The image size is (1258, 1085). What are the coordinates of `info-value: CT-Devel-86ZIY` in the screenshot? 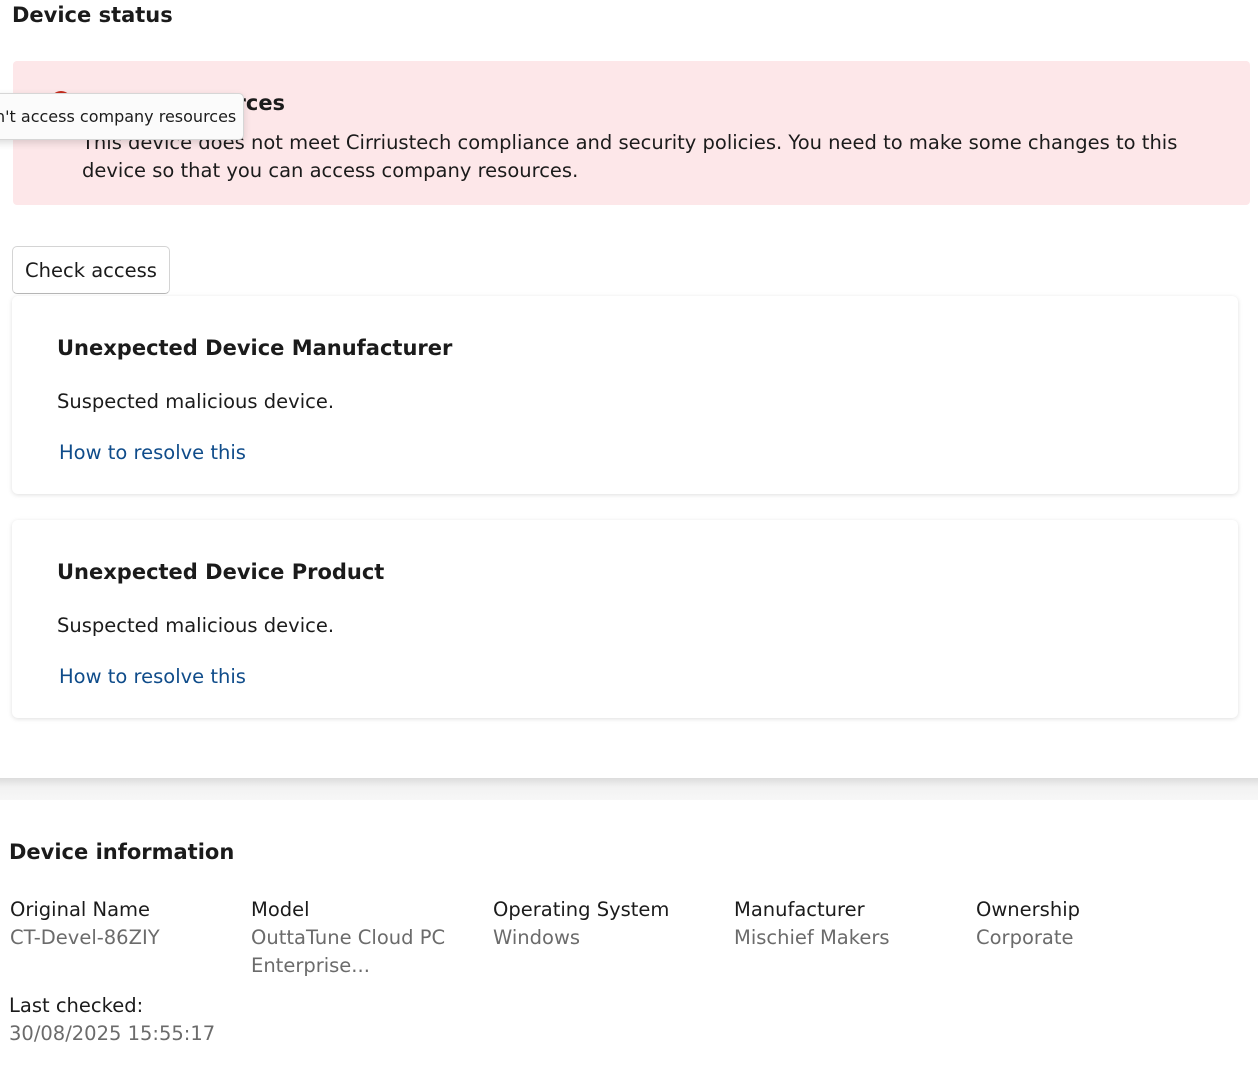 It's located at (85, 937).